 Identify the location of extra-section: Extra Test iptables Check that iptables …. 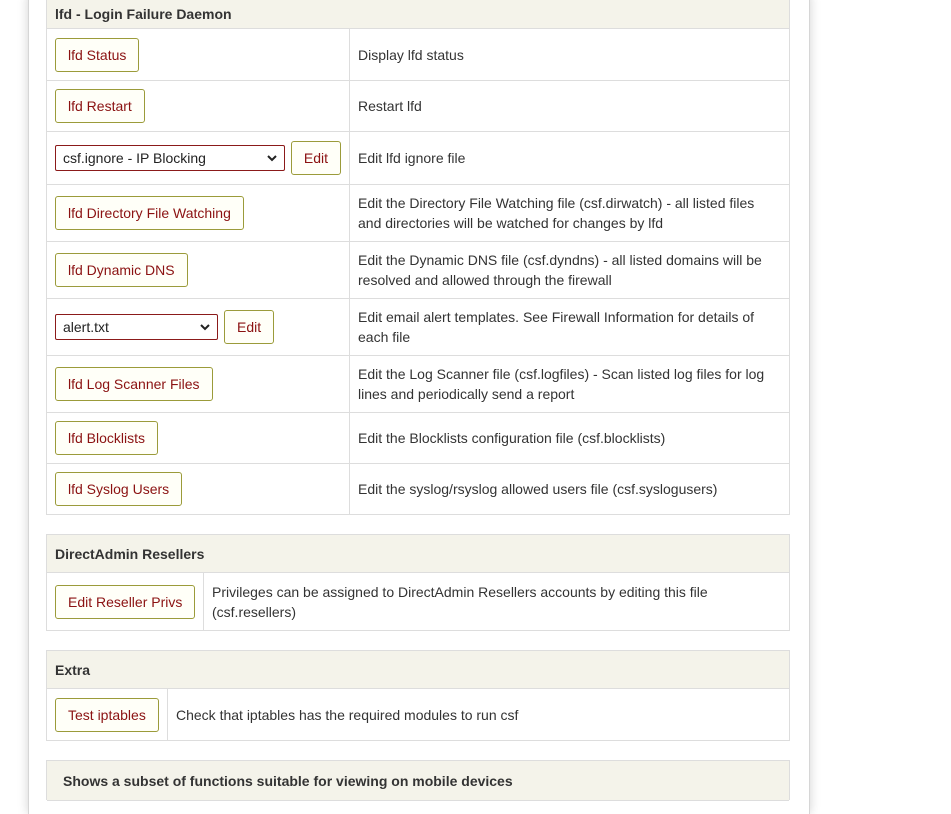
(418, 695).